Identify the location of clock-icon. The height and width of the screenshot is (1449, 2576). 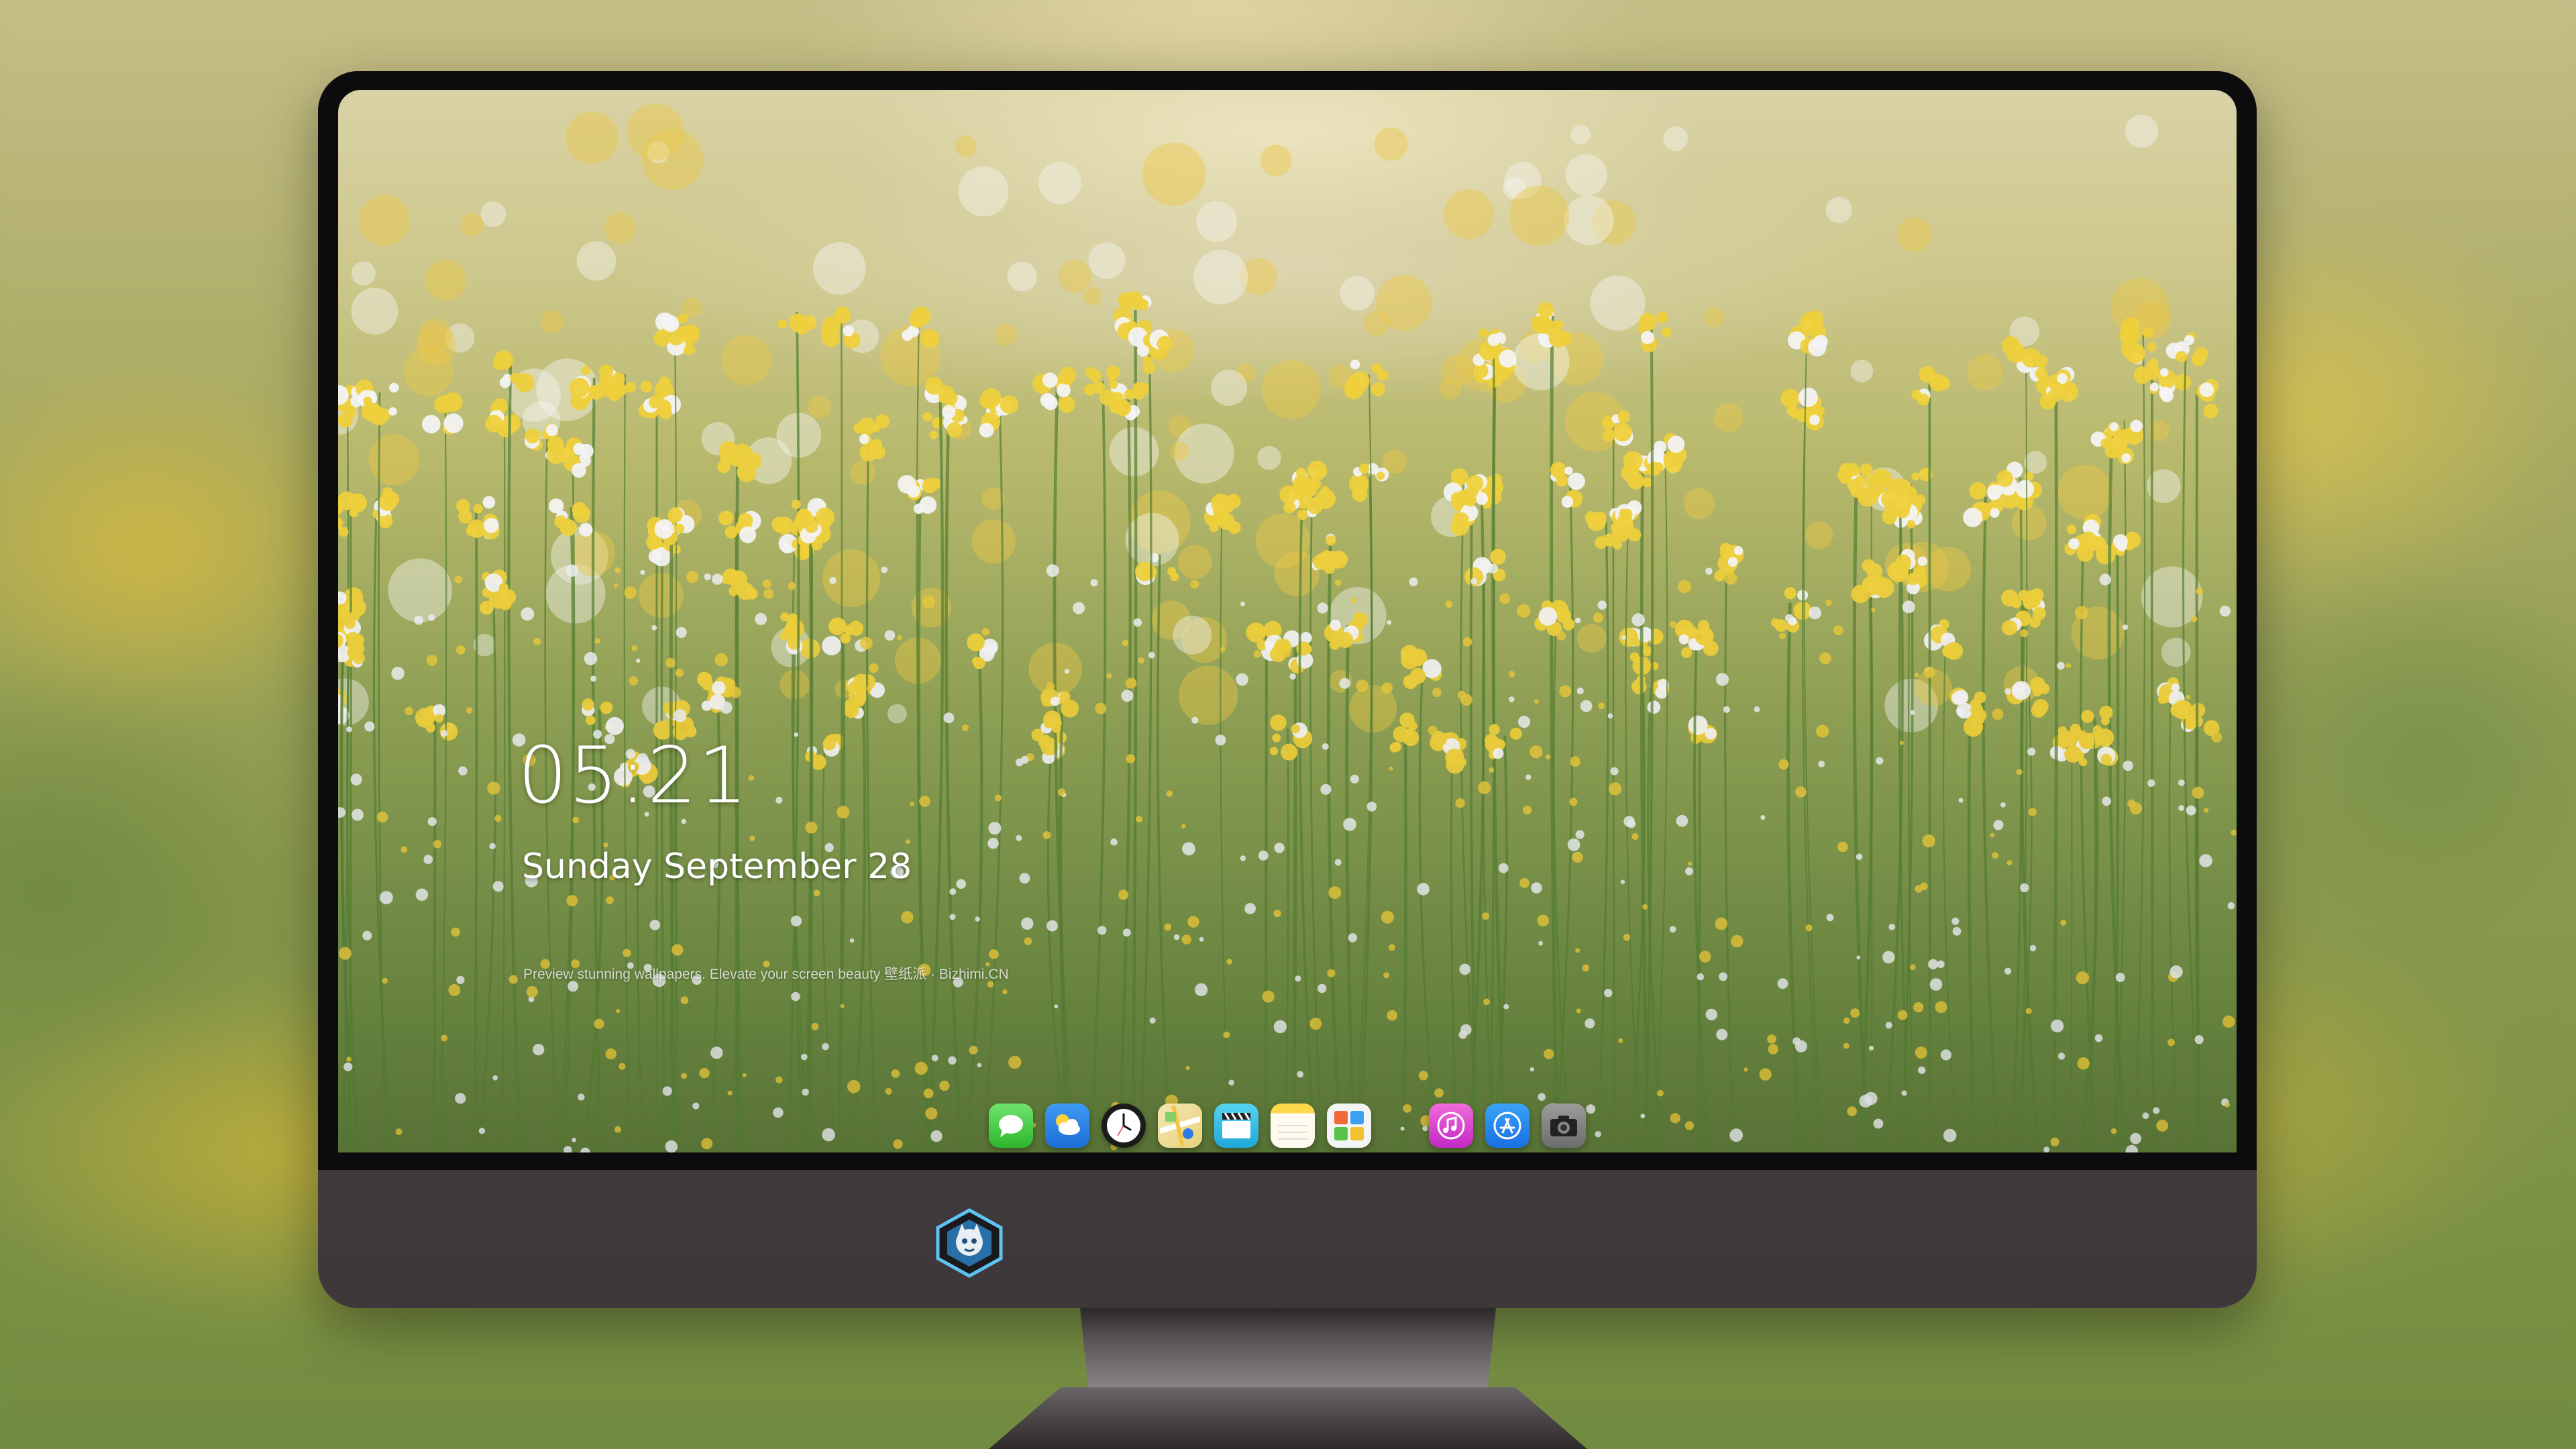
(1123, 1125).